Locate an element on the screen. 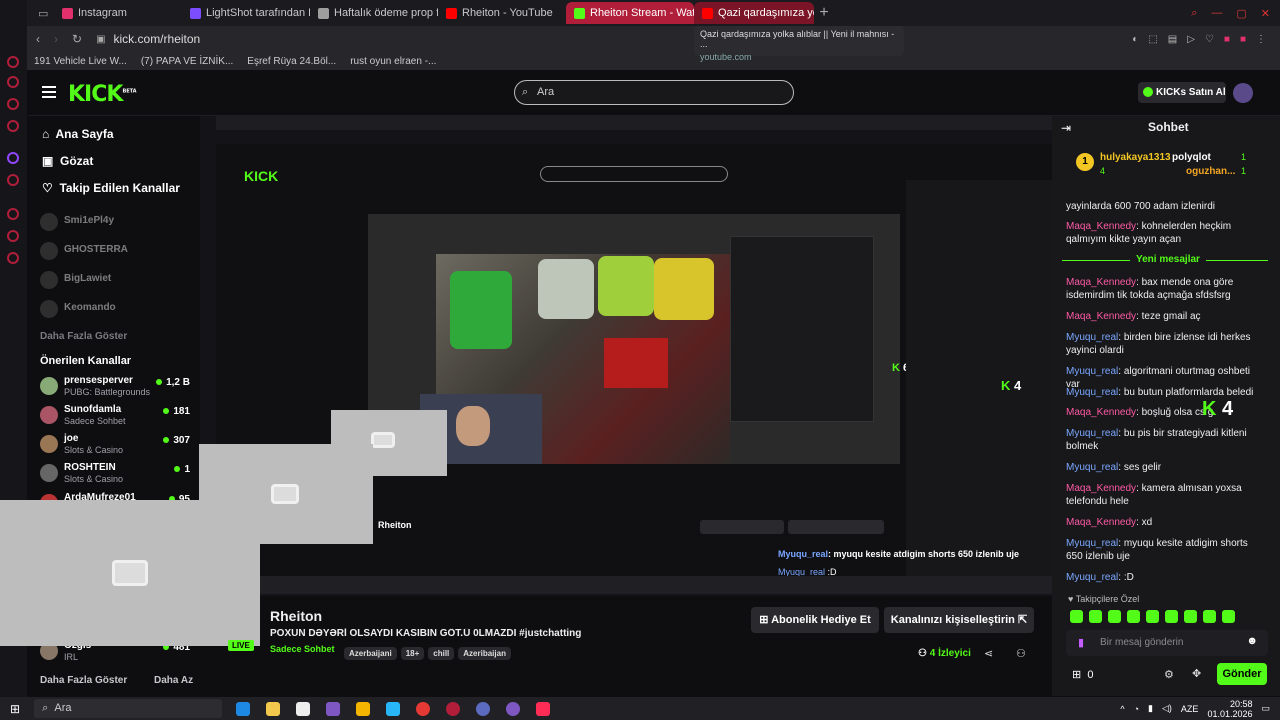 The width and height of the screenshot is (1280, 720). search-input: ⌕ Ara is located at coordinates (654, 92).